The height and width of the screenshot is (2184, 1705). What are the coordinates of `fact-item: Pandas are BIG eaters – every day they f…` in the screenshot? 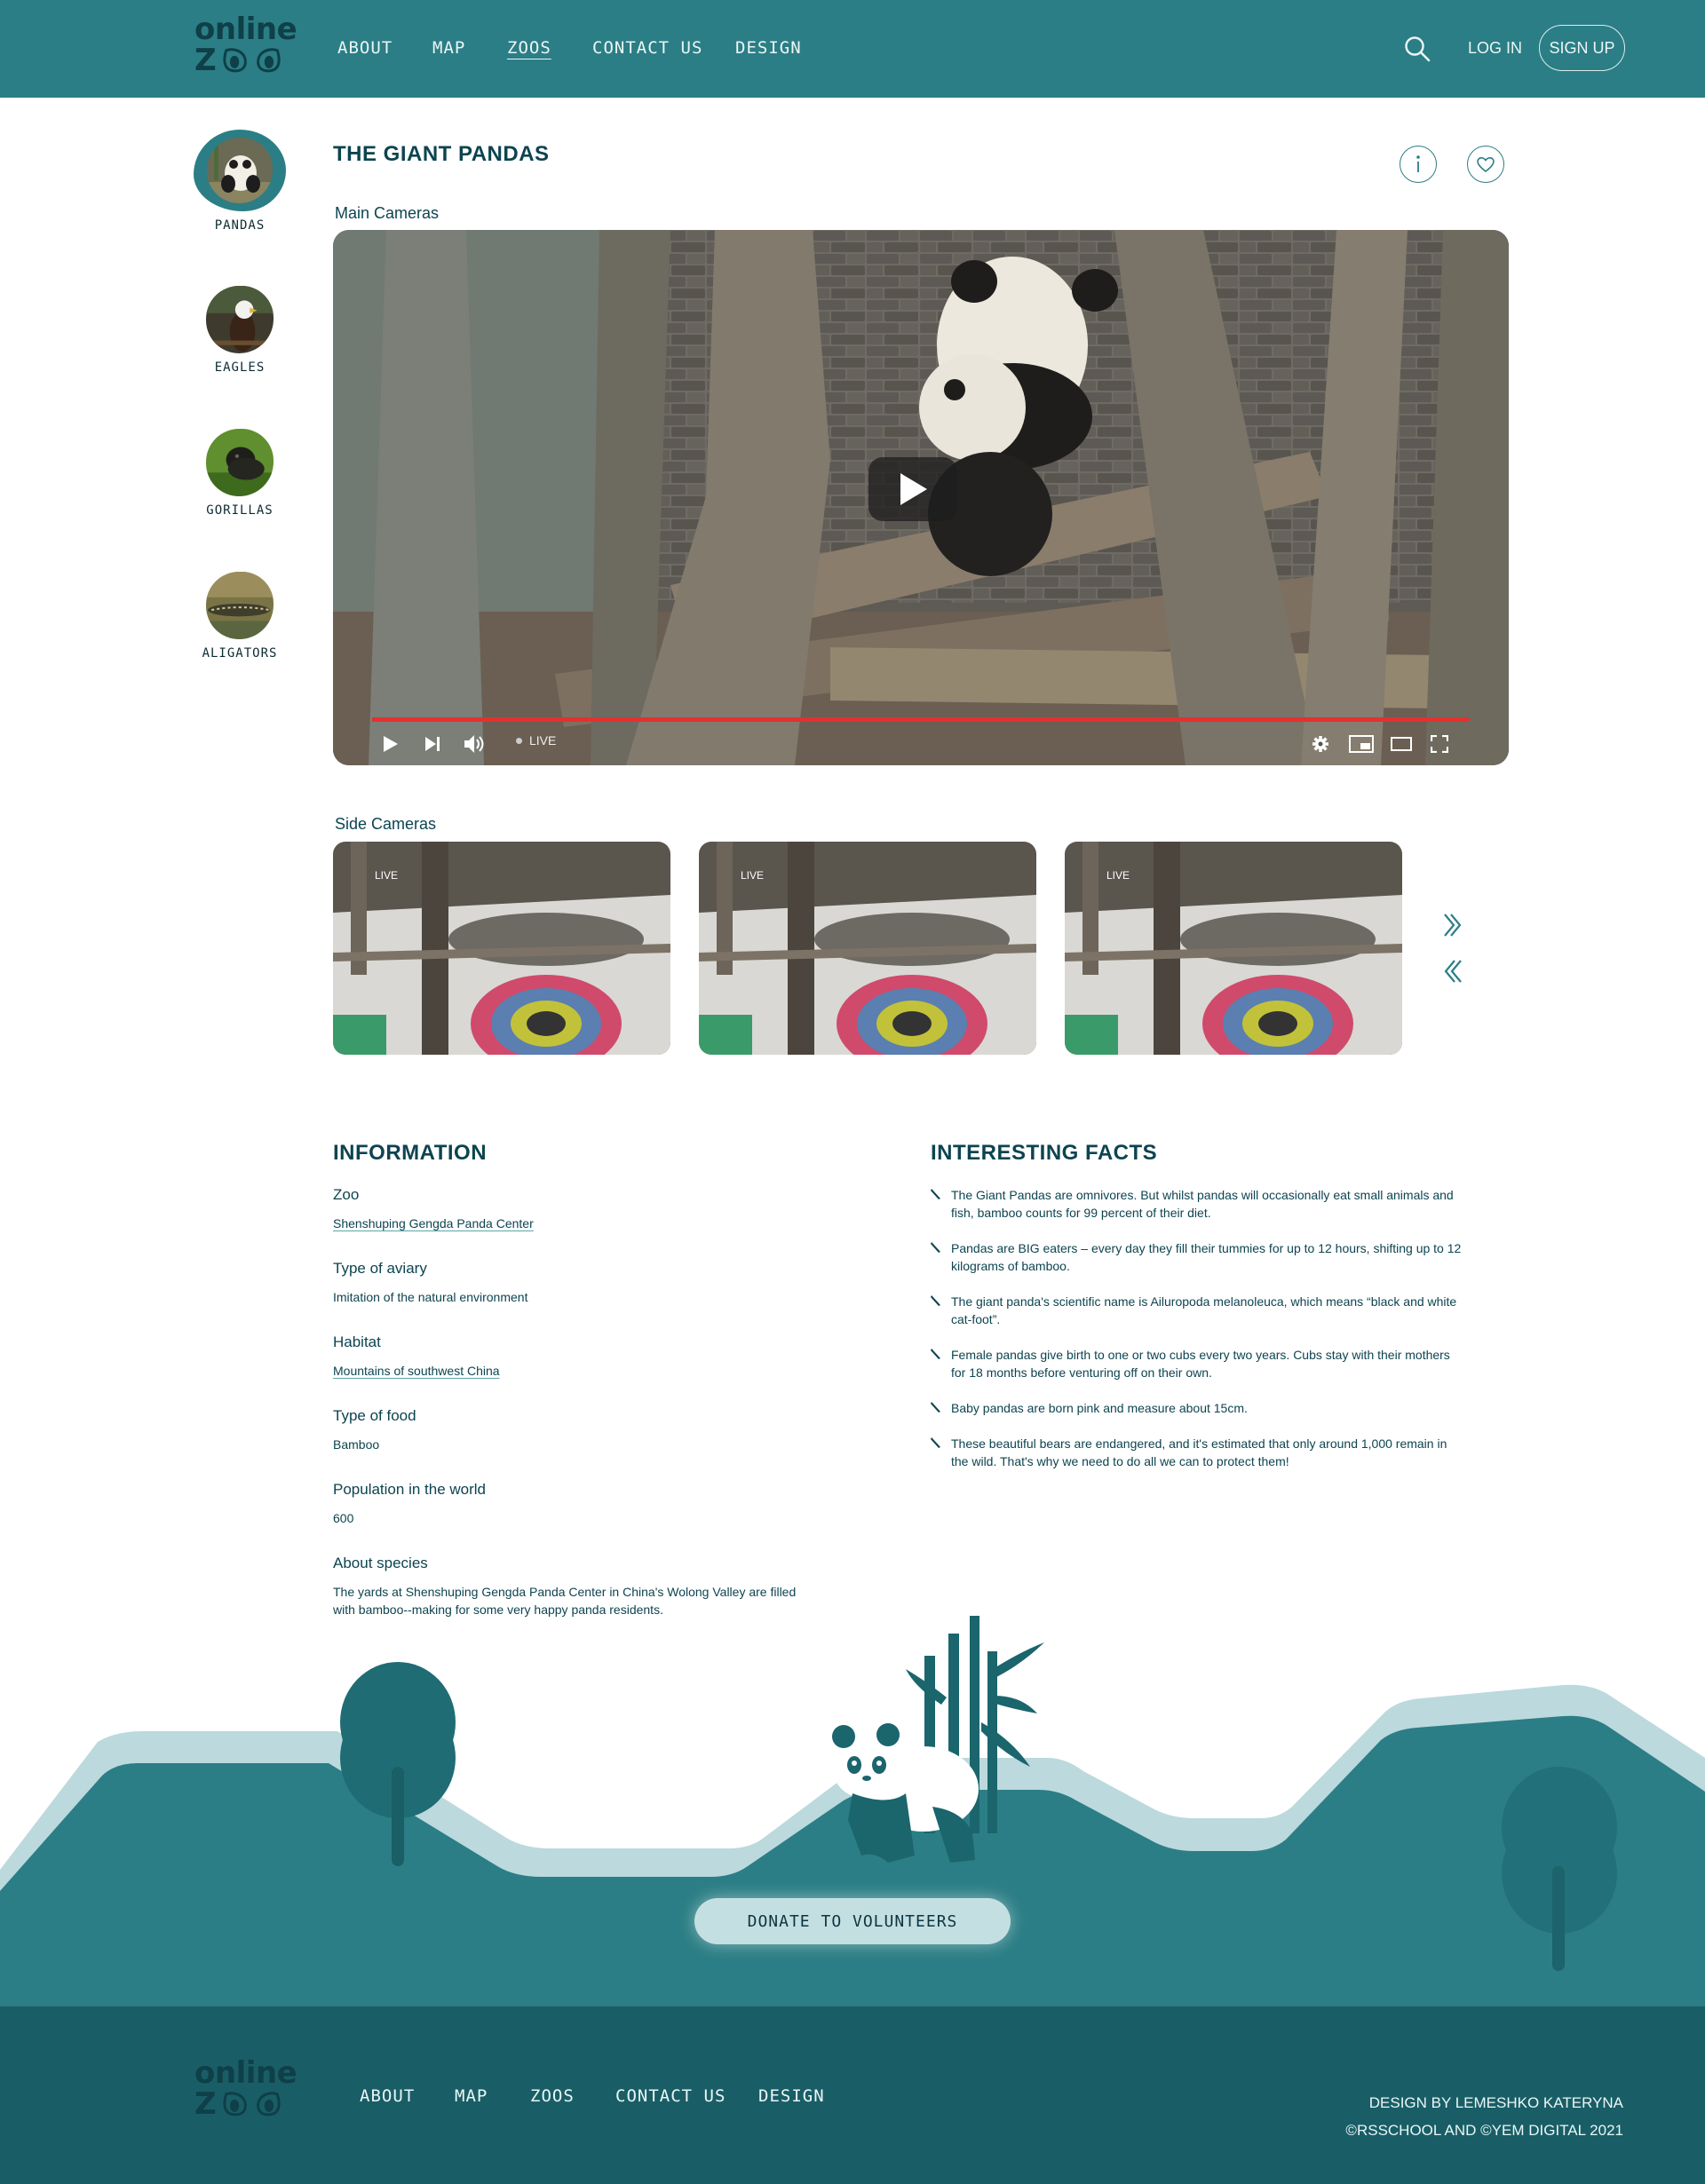 It's located at (1197, 1257).